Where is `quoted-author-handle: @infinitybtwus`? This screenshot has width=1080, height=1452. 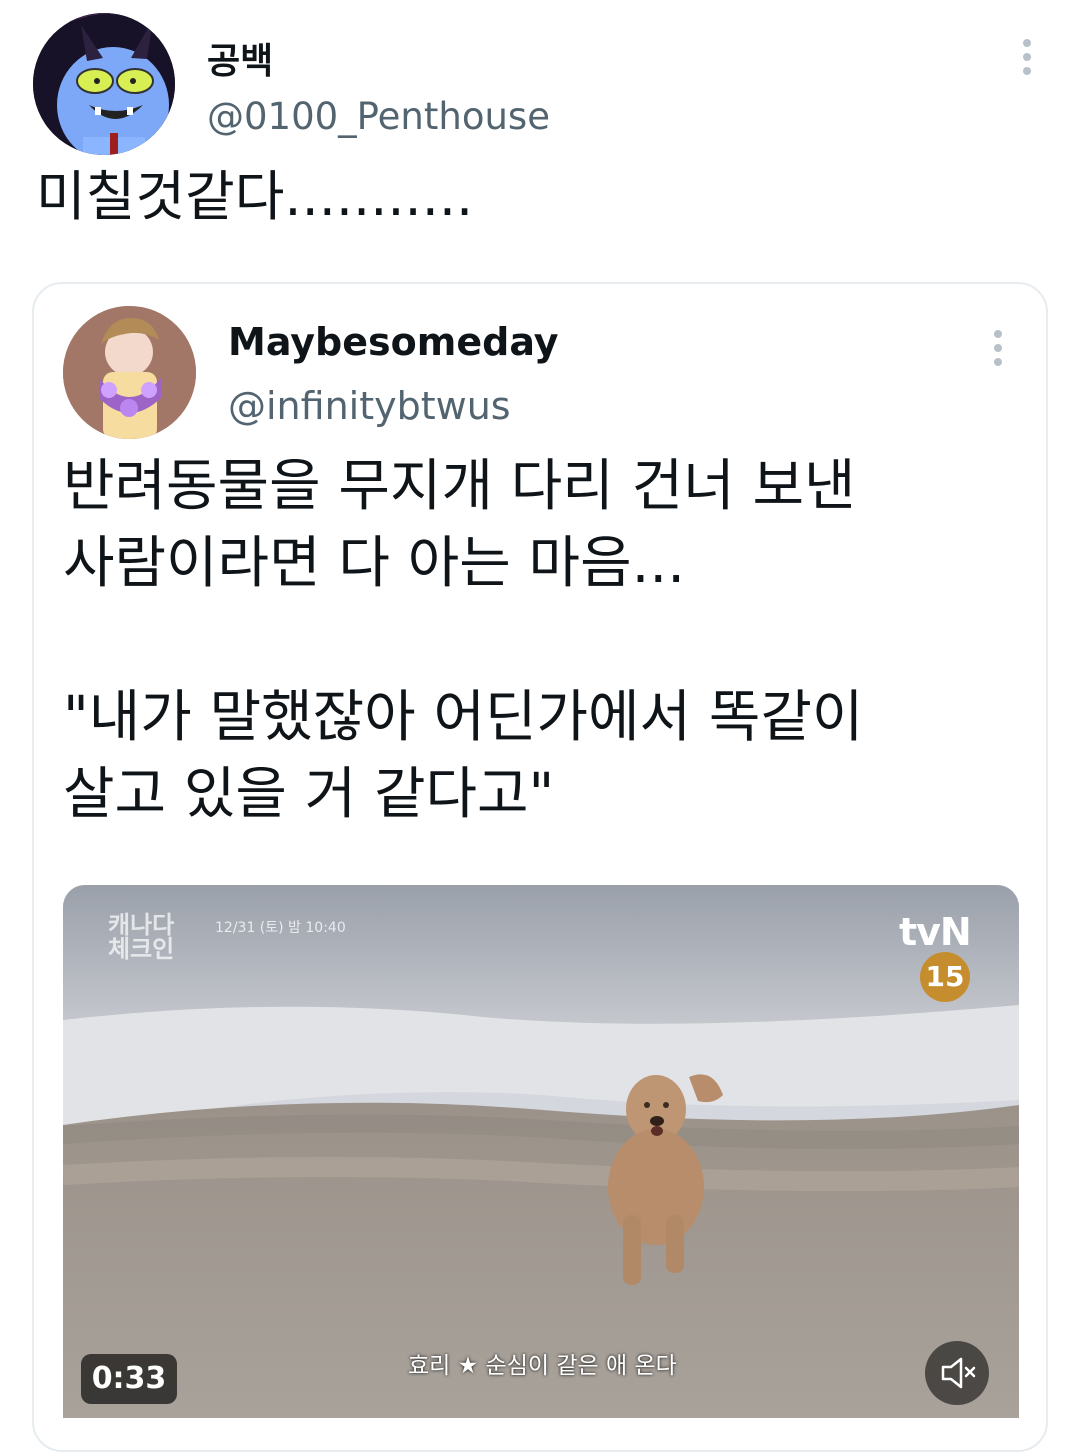
quoted-author-handle: @infinitybtwus is located at coordinates (369, 406).